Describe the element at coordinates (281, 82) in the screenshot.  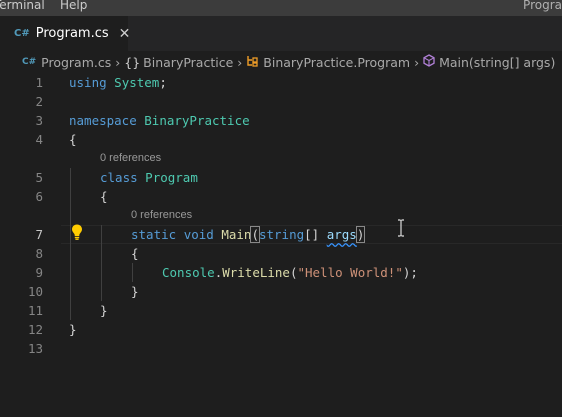
I see `code-line: 1 using System;` at that location.